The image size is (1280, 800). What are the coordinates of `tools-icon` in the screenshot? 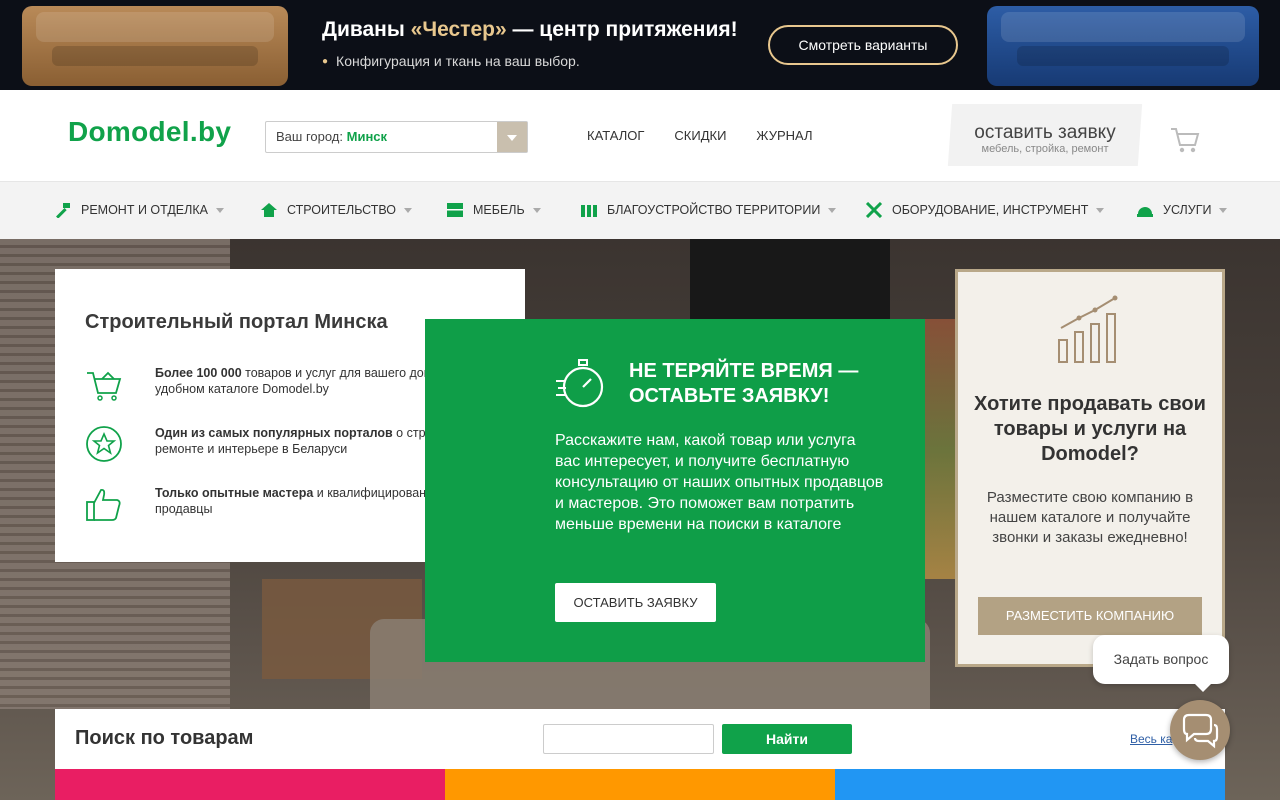 It's located at (874, 210).